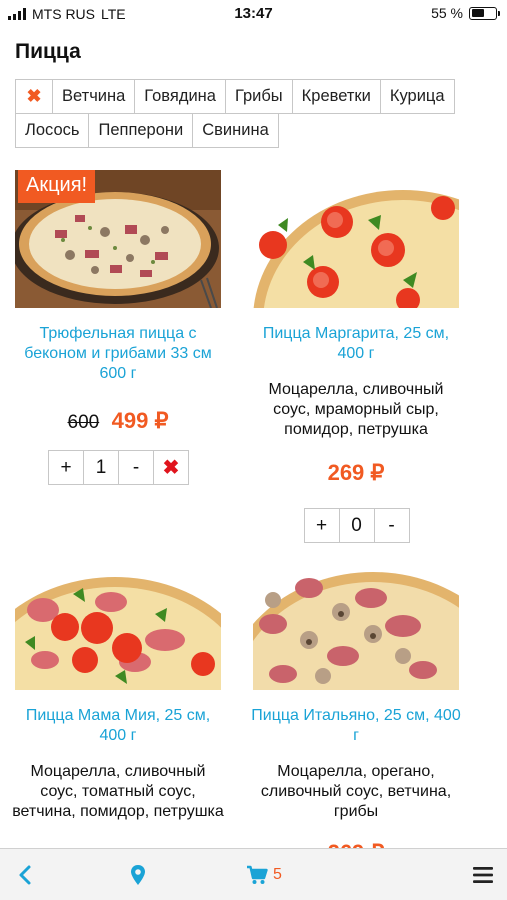 The image size is (507, 900). I want to click on product-image: Акция!, so click(118, 239).